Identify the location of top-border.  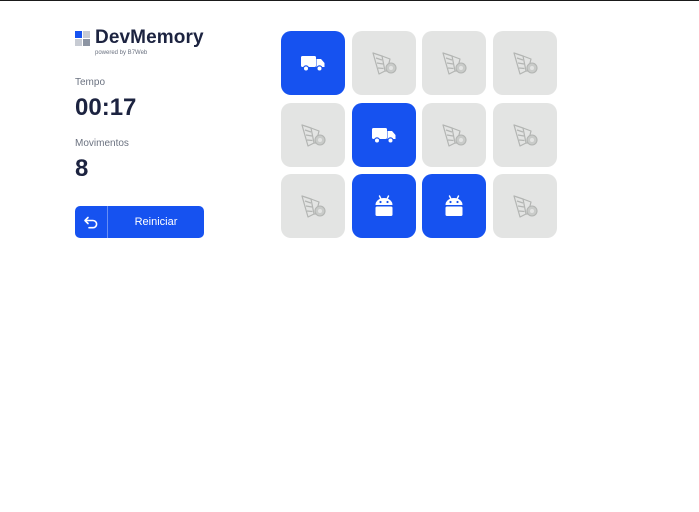
(349, 0).